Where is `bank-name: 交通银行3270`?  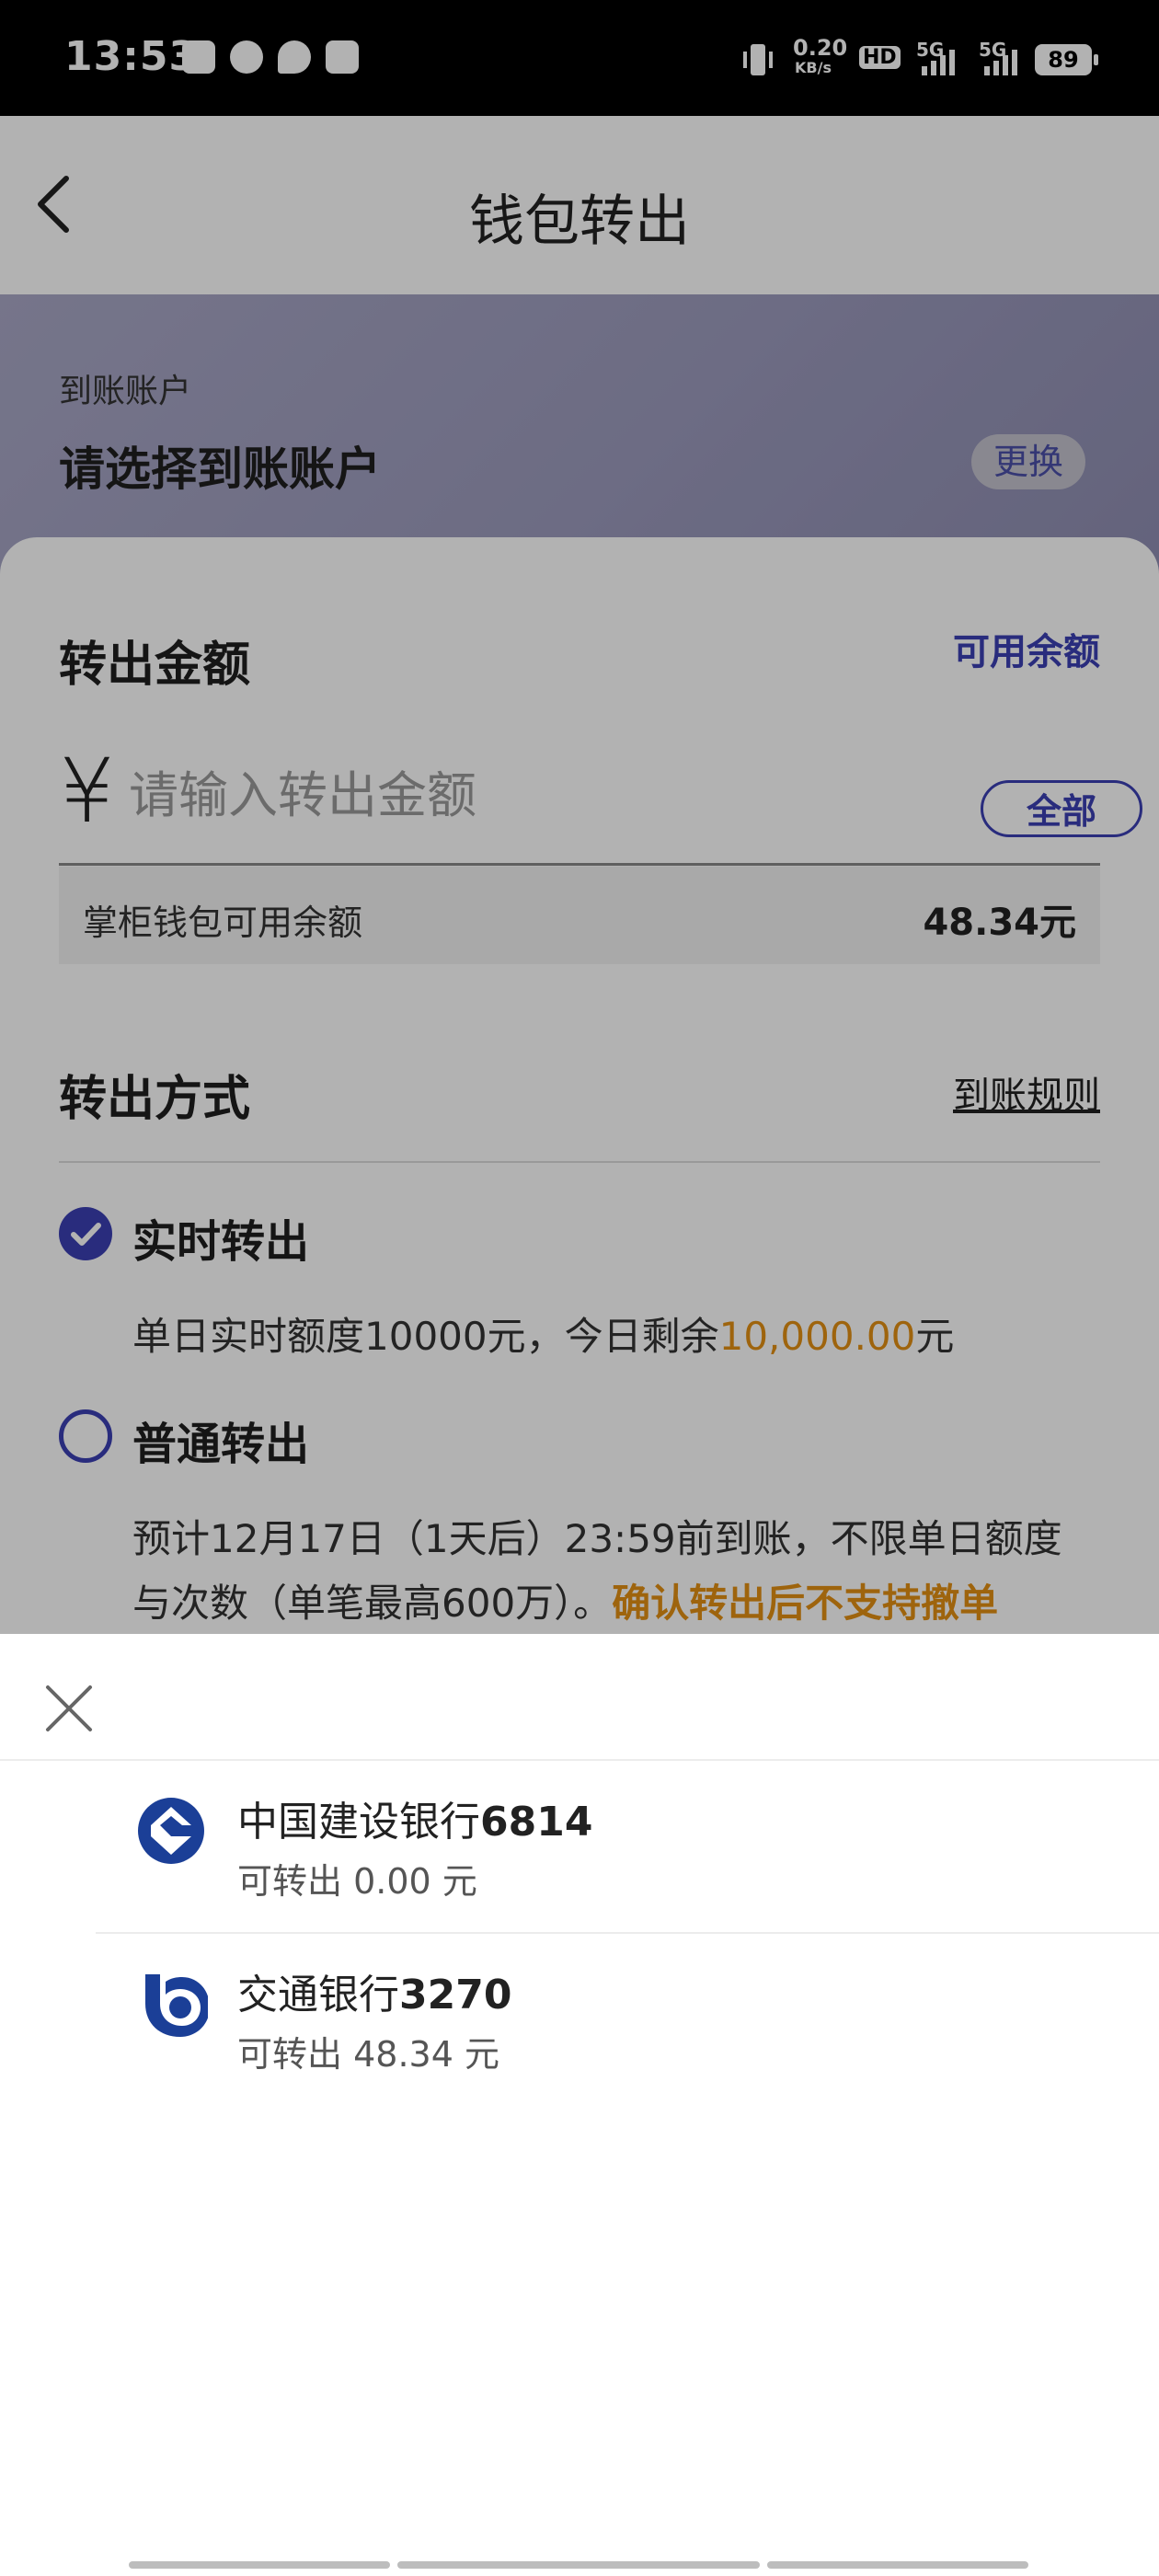 bank-name: 交通银行3270 is located at coordinates (374, 1995).